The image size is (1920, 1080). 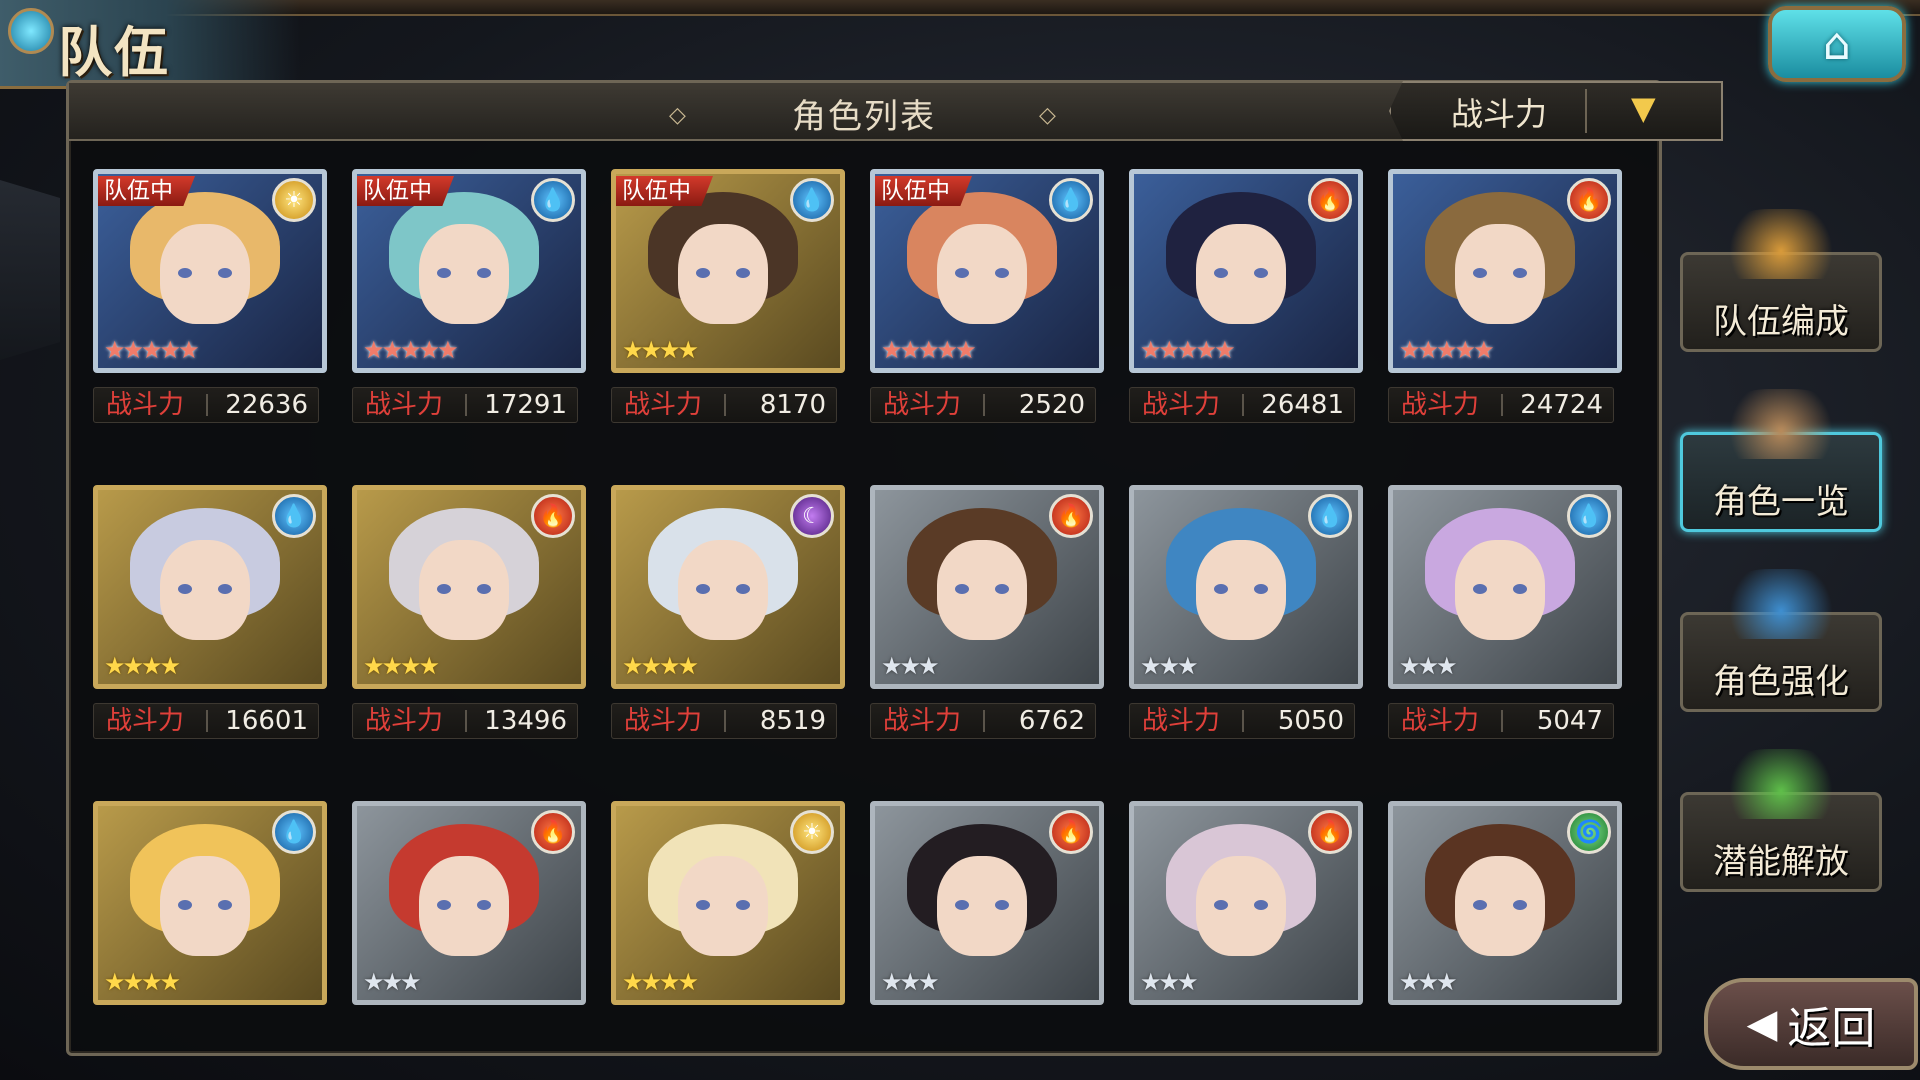 What do you see at coordinates (465, 721) in the screenshot?
I see `power-bar: 战斗力 13496` at bounding box center [465, 721].